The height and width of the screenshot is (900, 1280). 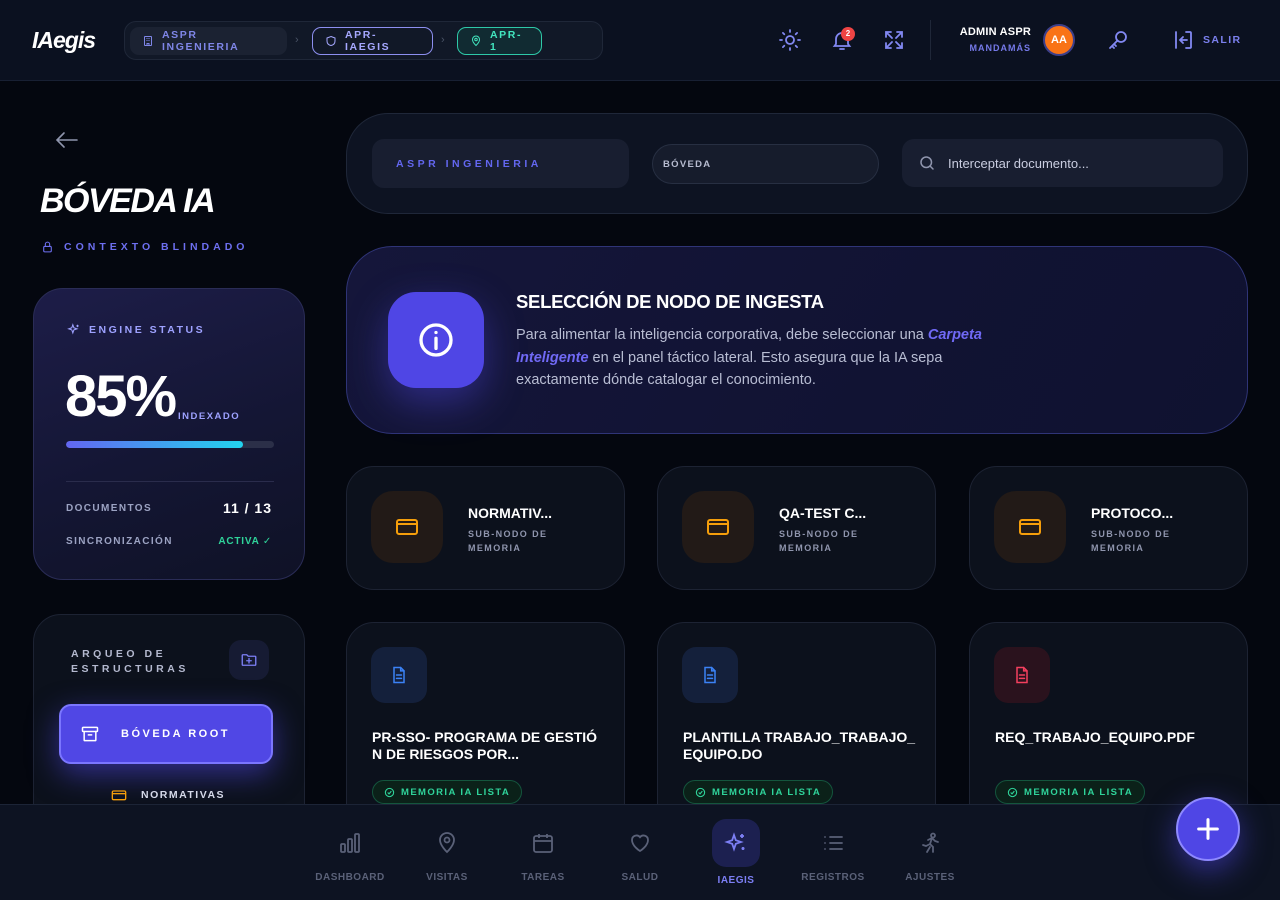 What do you see at coordinates (247, 508) in the screenshot?
I see `documents-value: 11 / 13` at bounding box center [247, 508].